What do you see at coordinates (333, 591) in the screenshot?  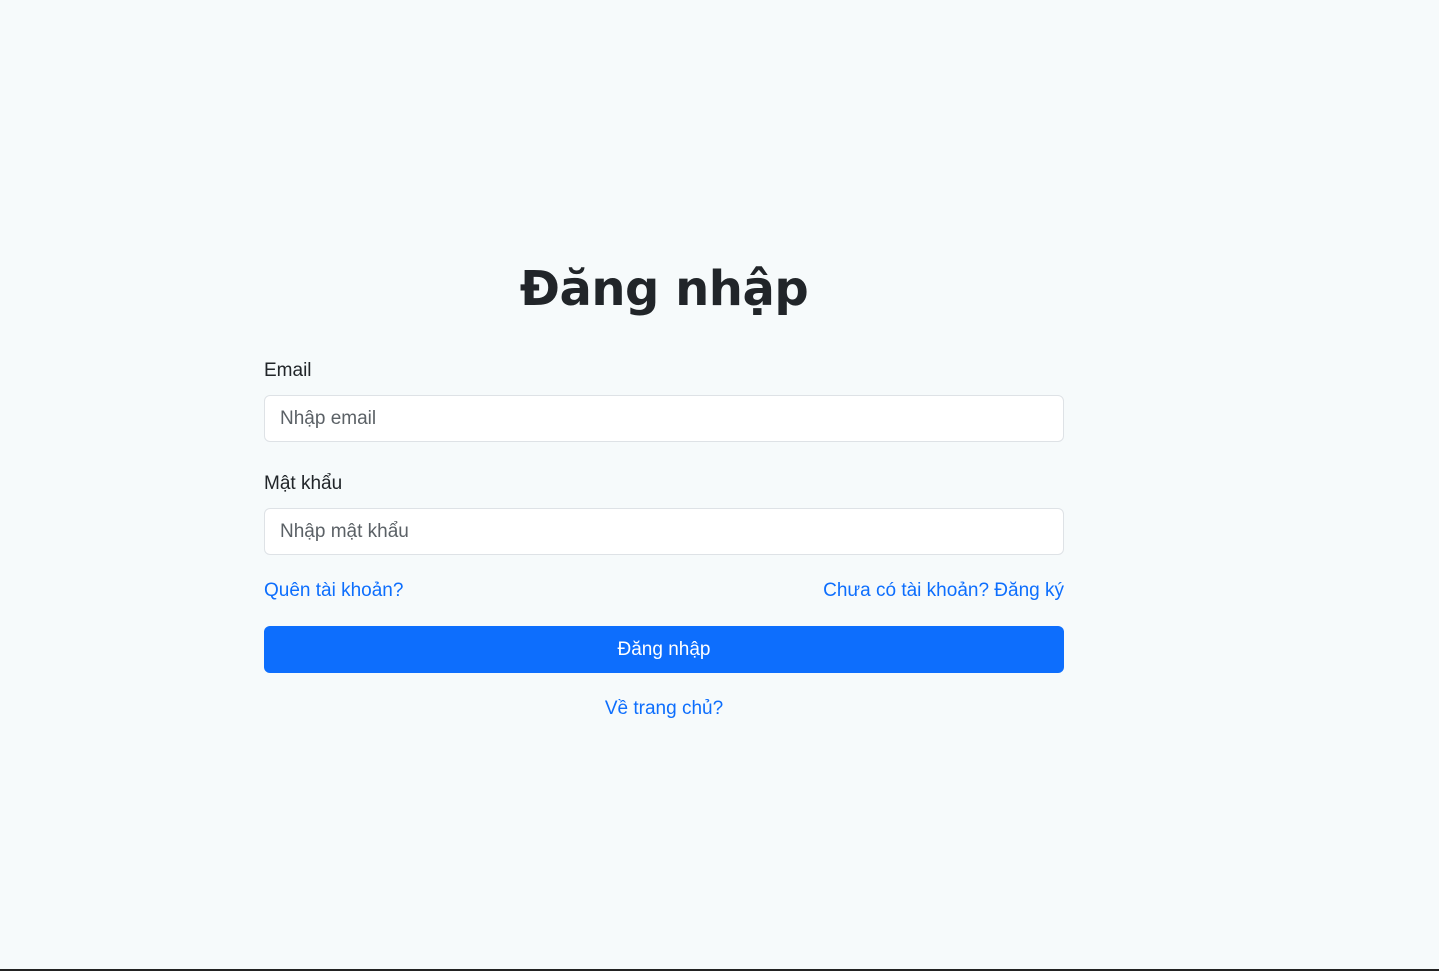 I see `forgot-account-link: Quên tài khoản?` at bounding box center [333, 591].